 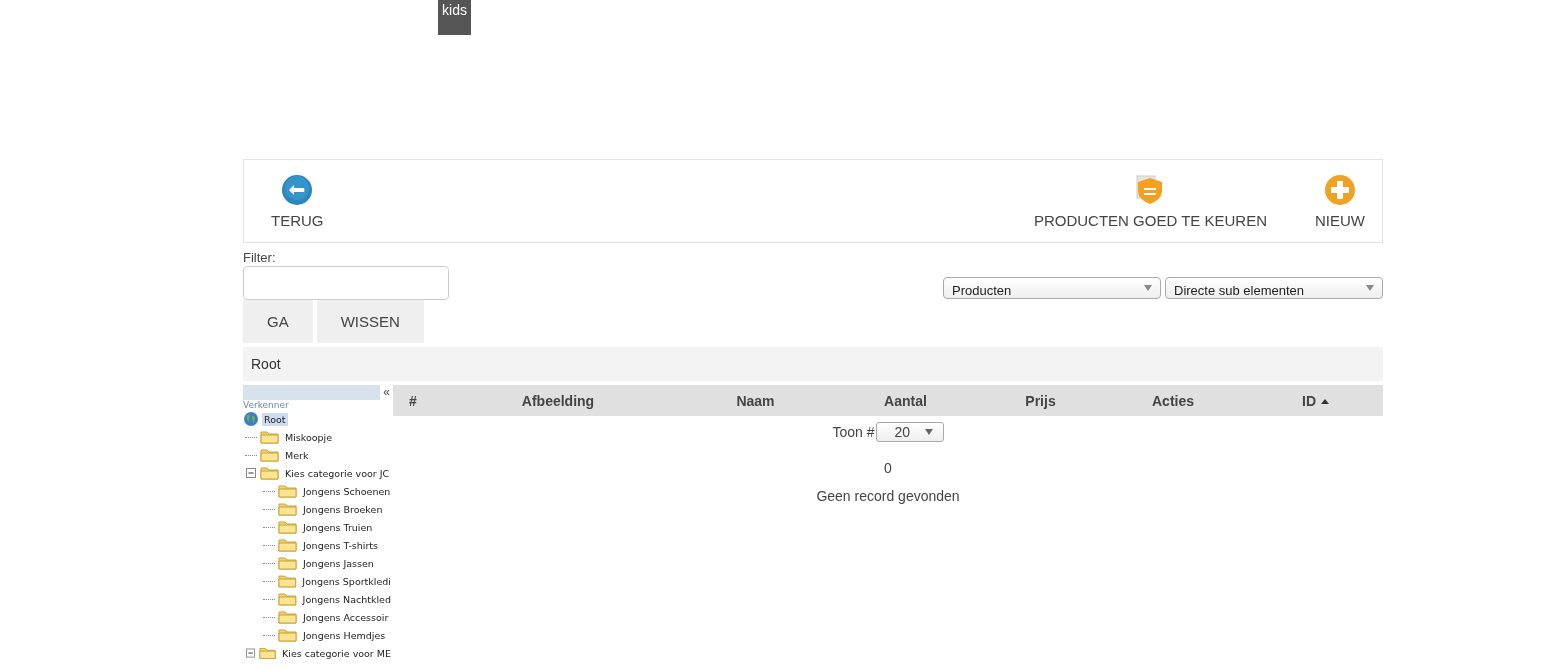 I want to click on tree-item: Jongens Truien, so click(x=338, y=527).